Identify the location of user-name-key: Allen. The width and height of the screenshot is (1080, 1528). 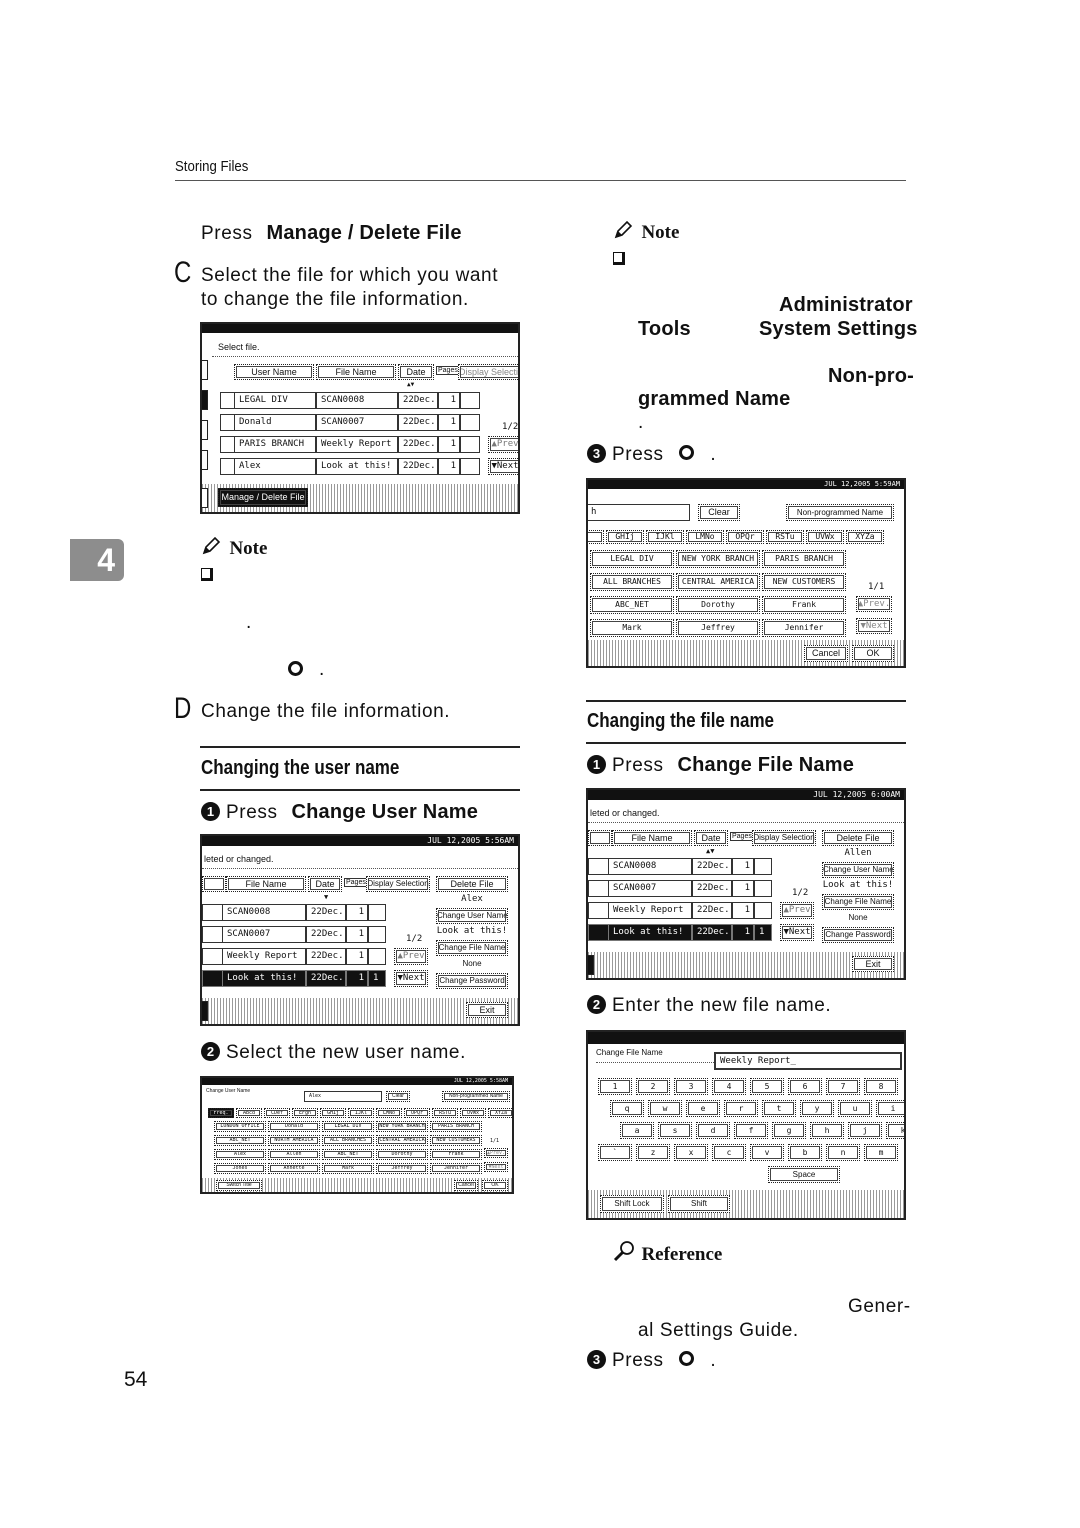
(294, 1154).